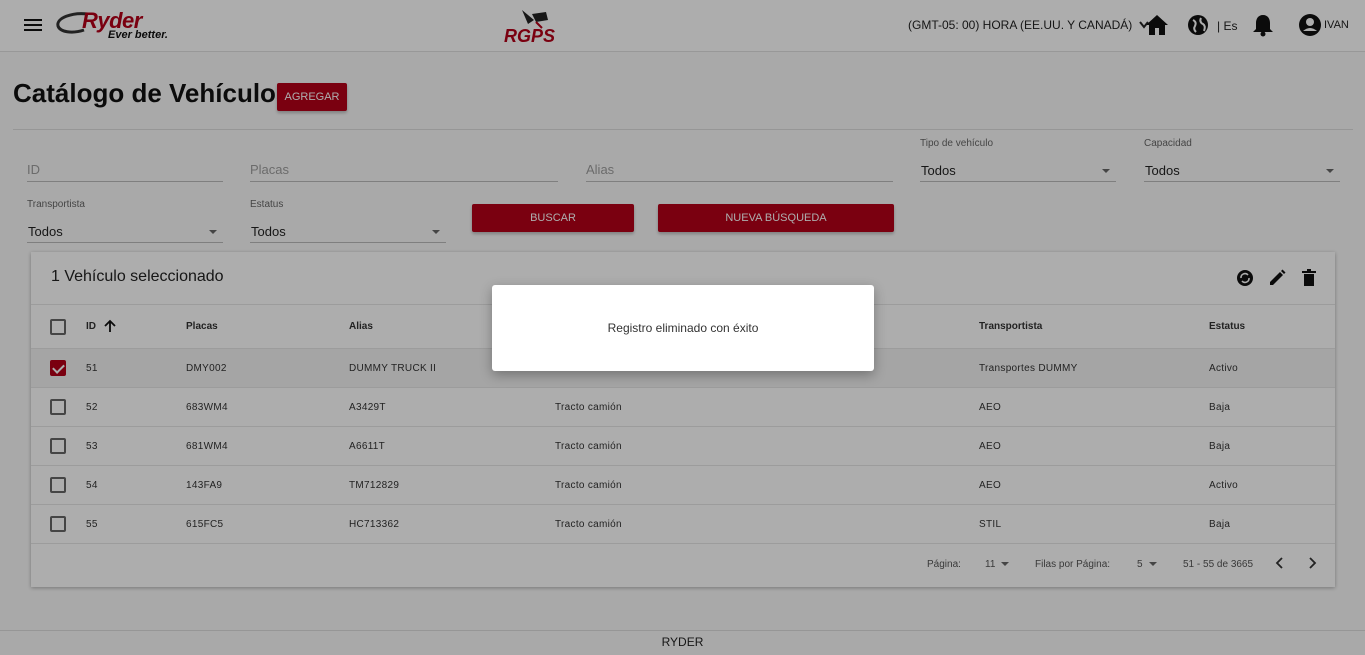 This screenshot has height=655, width=1365. I want to click on success-dialog: Registro eliminado con éxito, so click(683, 328).